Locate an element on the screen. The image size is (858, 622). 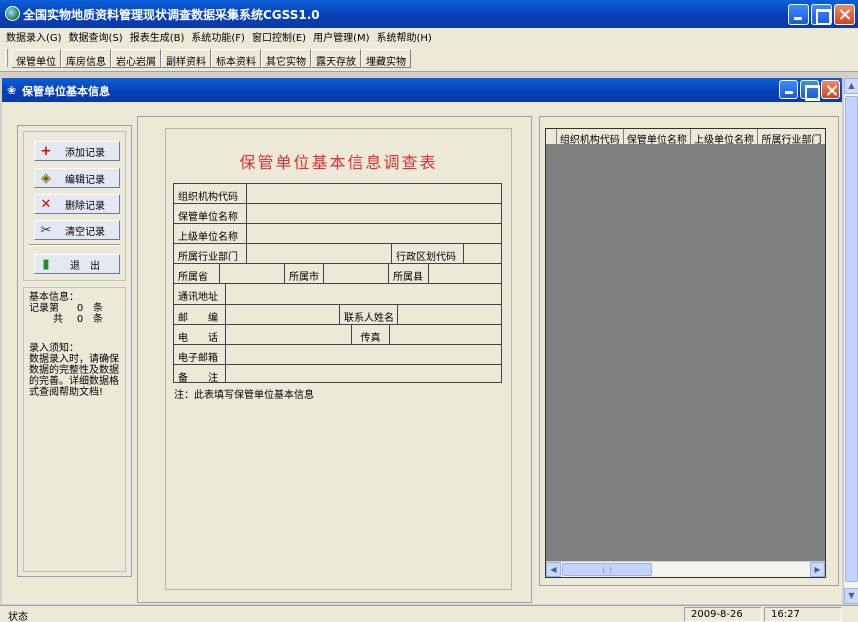
phone-label: 电 话 is located at coordinates (200, 334).